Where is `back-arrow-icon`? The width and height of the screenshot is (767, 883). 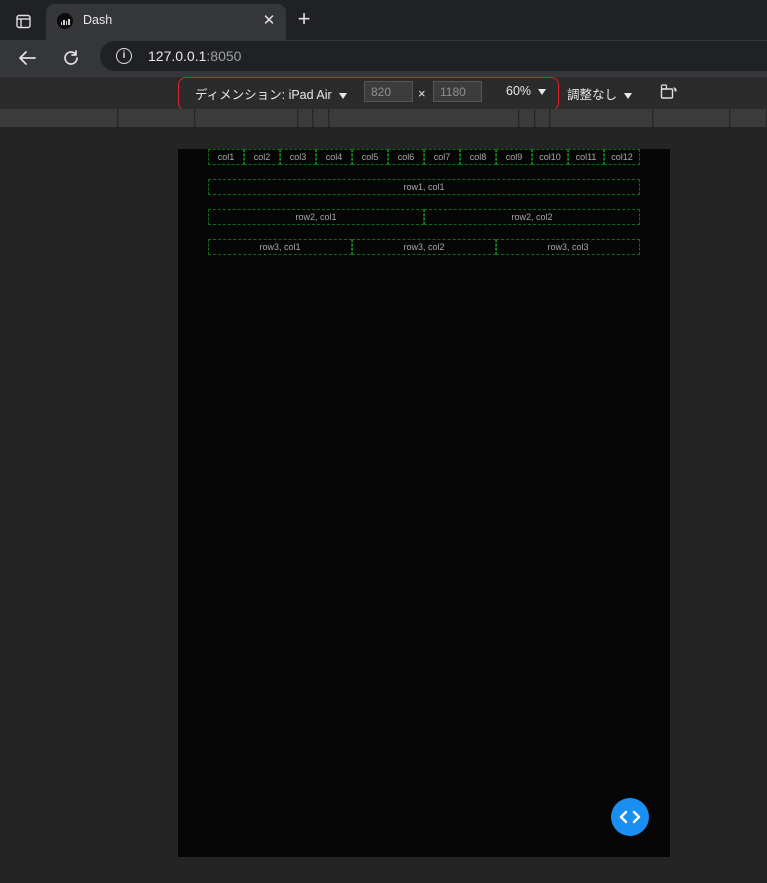 back-arrow-icon is located at coordinates (27, 58).